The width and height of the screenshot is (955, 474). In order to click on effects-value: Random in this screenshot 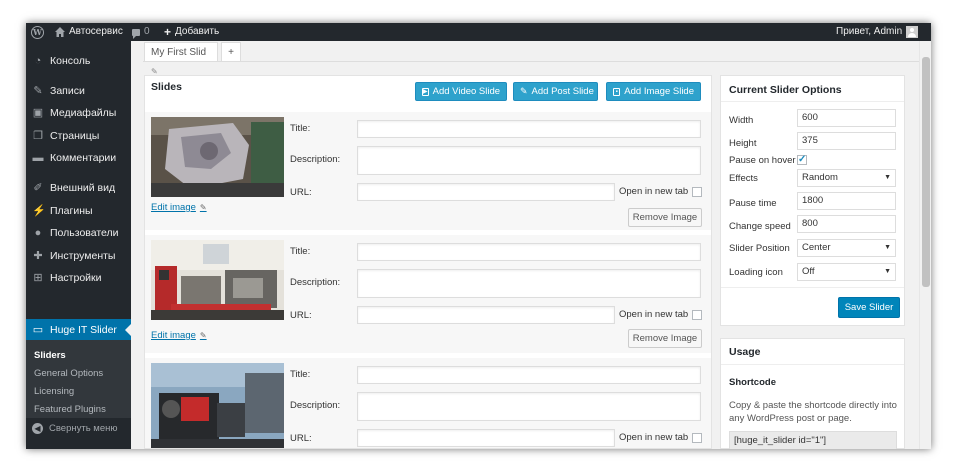, I will do `click(820, 177)`.